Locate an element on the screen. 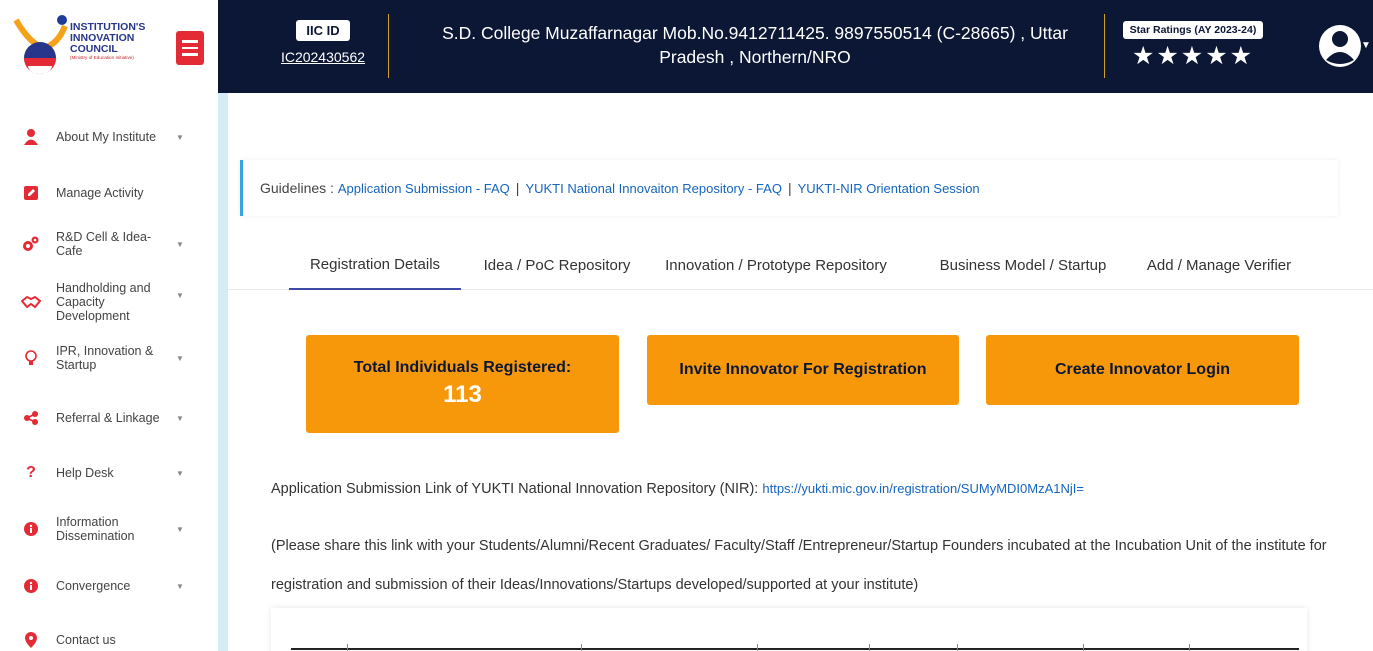 This screenshot has height=651, width=1373. tab-innovation-prototype-repository: Innovation / Prototype Repository is located at coordinates (776, 265).